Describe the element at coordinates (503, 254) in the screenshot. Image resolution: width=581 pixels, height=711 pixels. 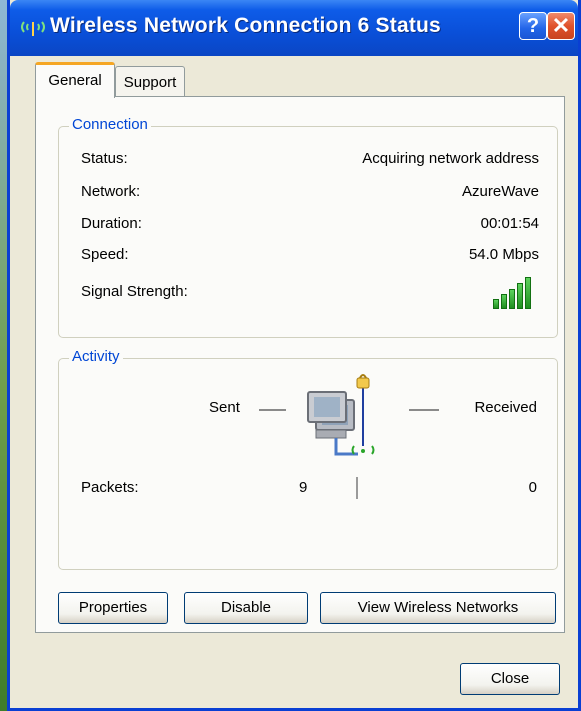
I see `speed-value: 54.0 Mbps` at that location.